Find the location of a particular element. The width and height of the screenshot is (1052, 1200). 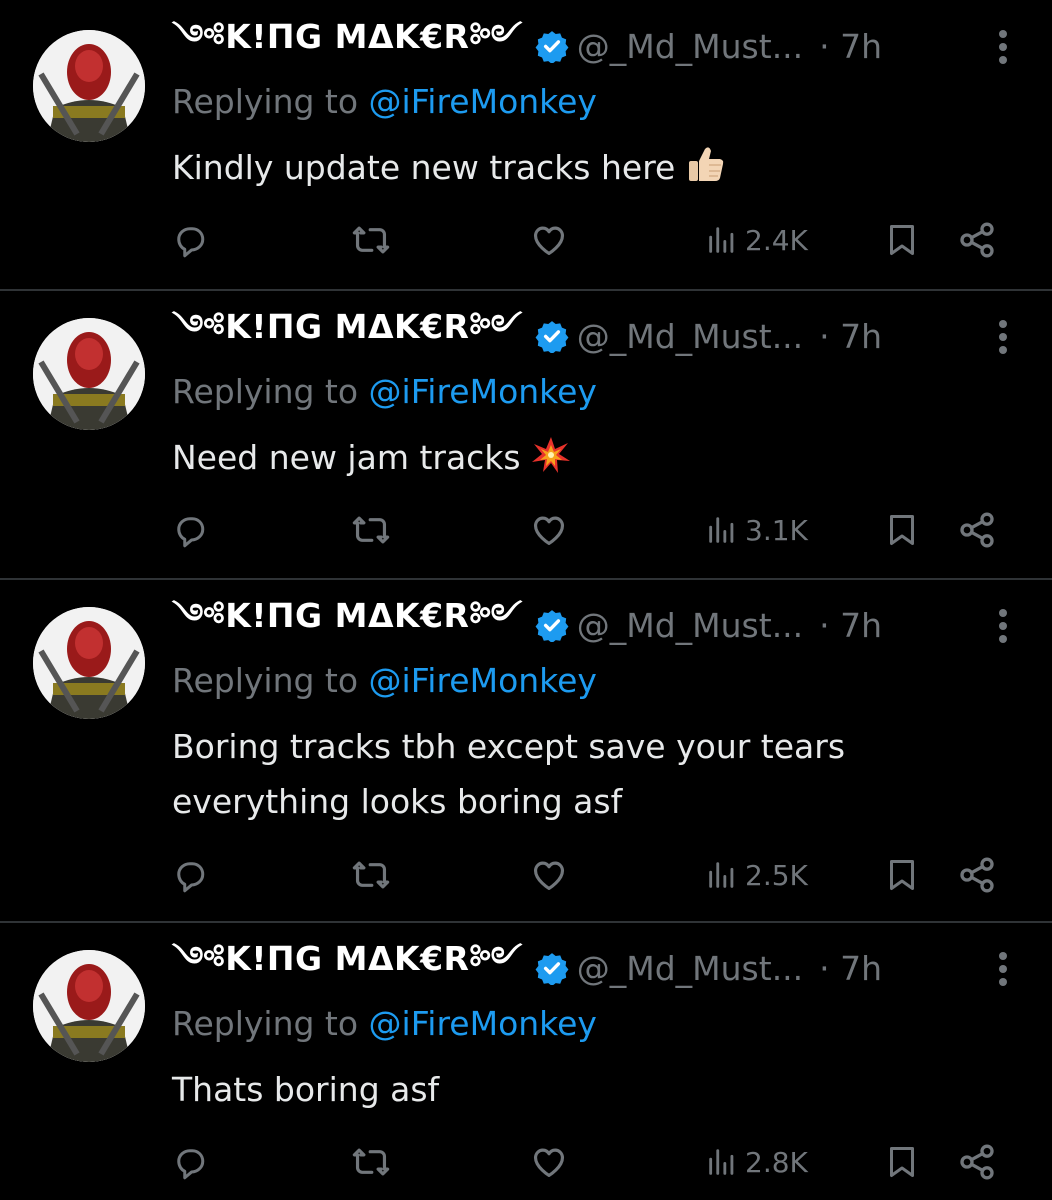

tweet-actions: 2.5K is located at coordinates (592, 875).